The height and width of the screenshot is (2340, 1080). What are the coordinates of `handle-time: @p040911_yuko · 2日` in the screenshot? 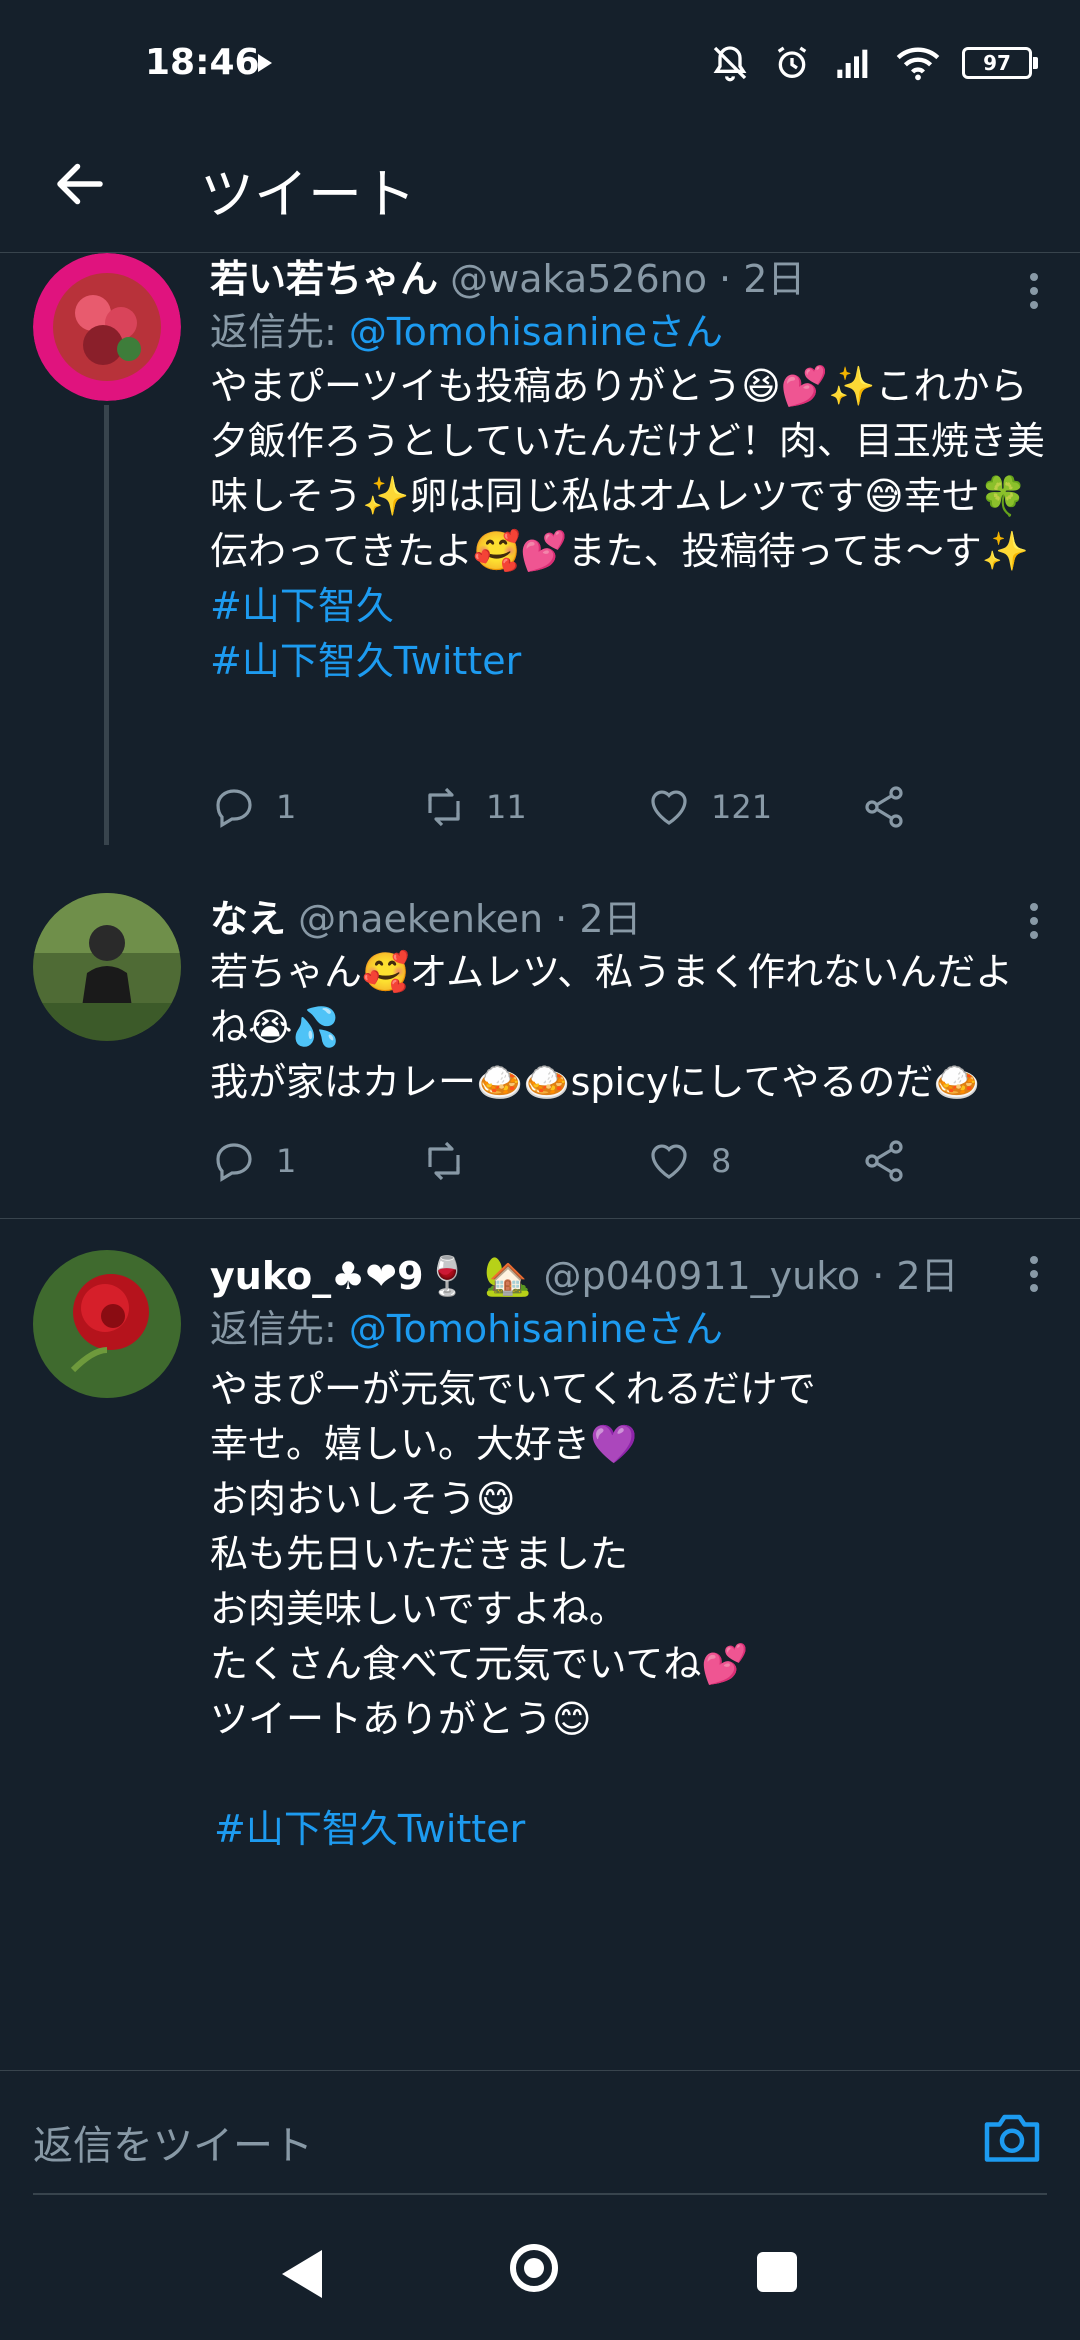 It's located at (751, 1276).